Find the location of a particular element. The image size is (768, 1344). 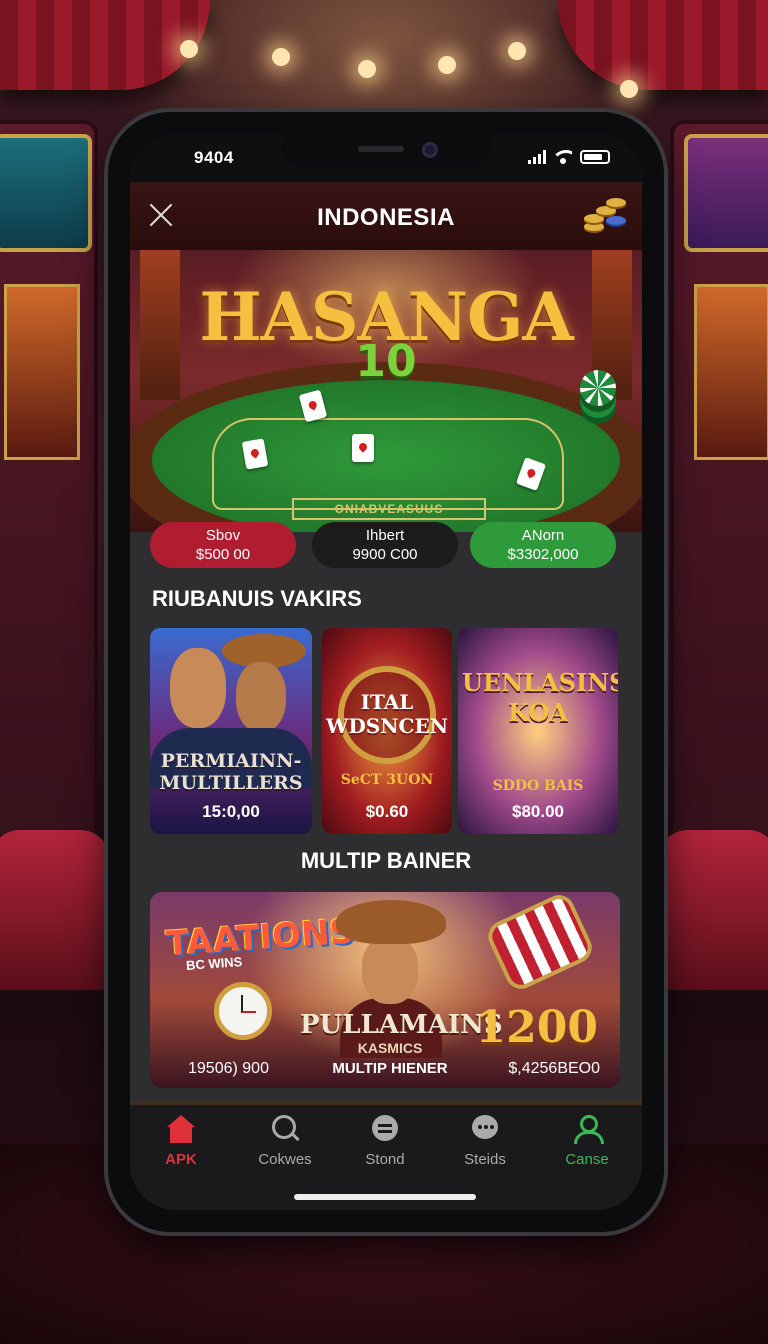

tab-label: Stond is located at coordinates (385, 1159).